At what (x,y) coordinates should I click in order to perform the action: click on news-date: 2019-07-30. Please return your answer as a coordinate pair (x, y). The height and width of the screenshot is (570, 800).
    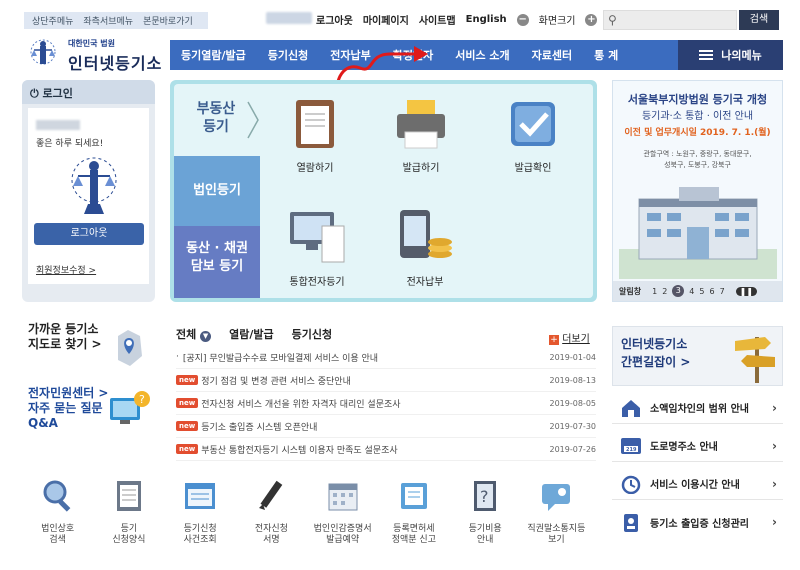
    Looking at the image, I should click on (573, 426).